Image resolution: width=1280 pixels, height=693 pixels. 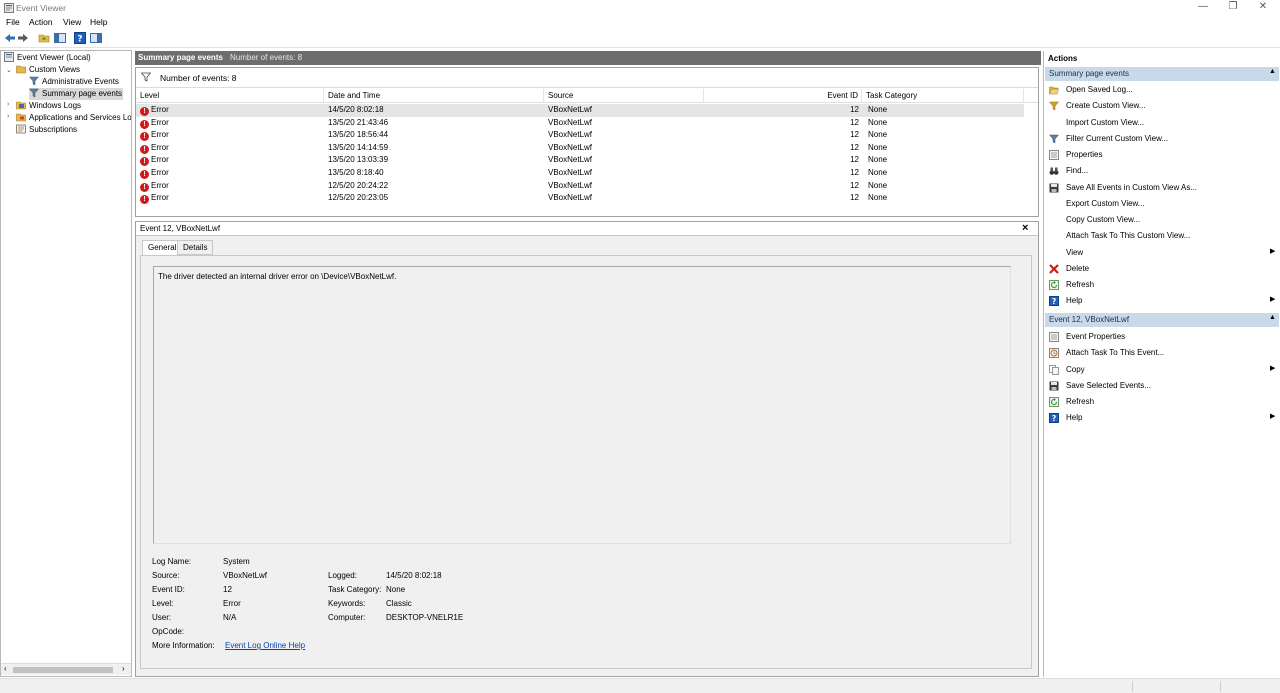 I want to click on tree-node-event-viewer-local: Event Viewer (Local), so click(x=47, y=58).